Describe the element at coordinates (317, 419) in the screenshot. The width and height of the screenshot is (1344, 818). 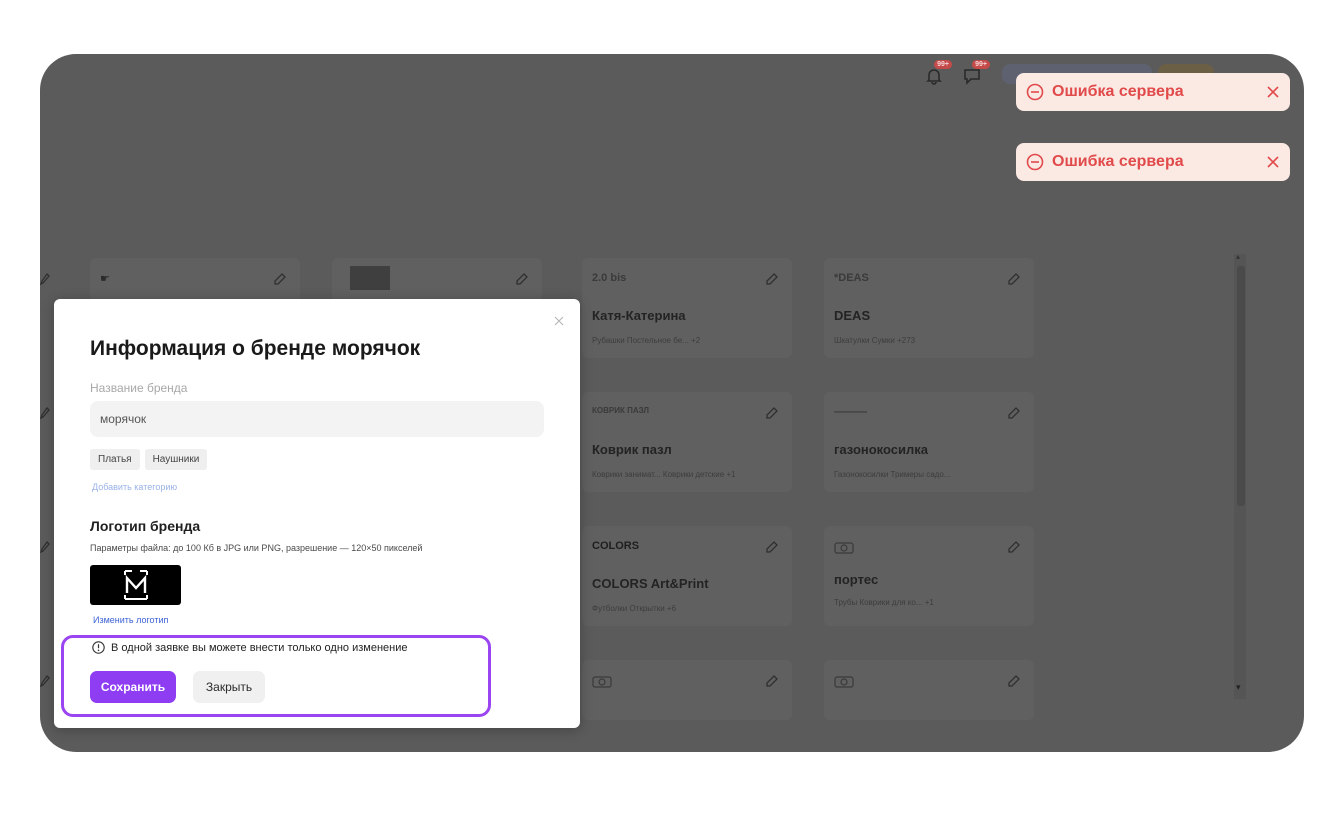
I see `brand-name-input` at that location.